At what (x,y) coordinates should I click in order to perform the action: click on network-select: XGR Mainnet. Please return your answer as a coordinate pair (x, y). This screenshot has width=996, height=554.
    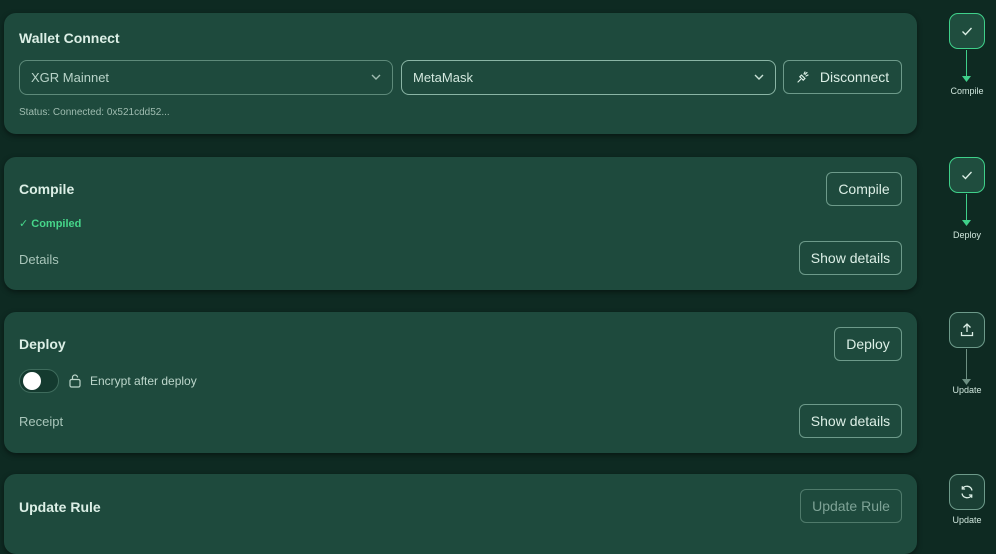
    Looking at the image, I should click on (206, 77).